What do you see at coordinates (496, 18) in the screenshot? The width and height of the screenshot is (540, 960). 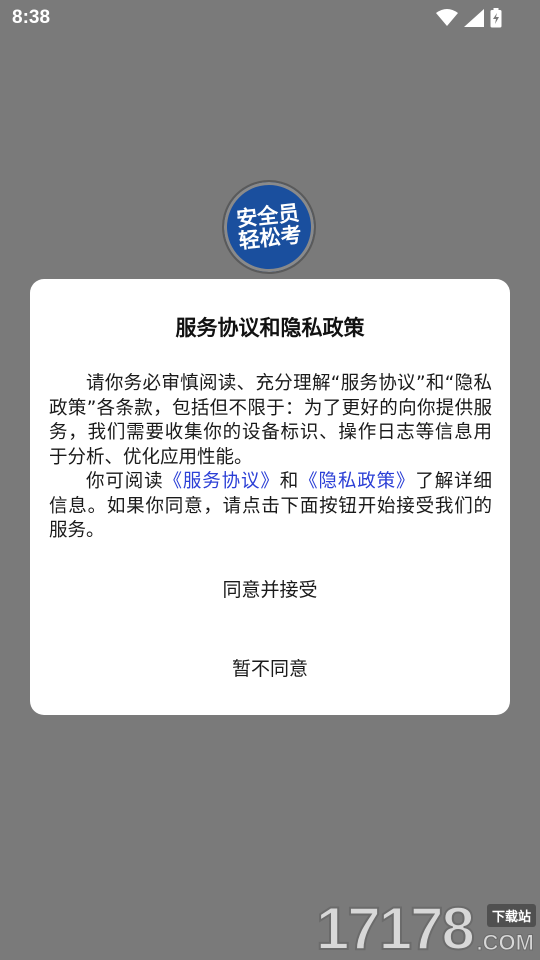 I see `battery-charging-icon` at bounding box center [496, 18].